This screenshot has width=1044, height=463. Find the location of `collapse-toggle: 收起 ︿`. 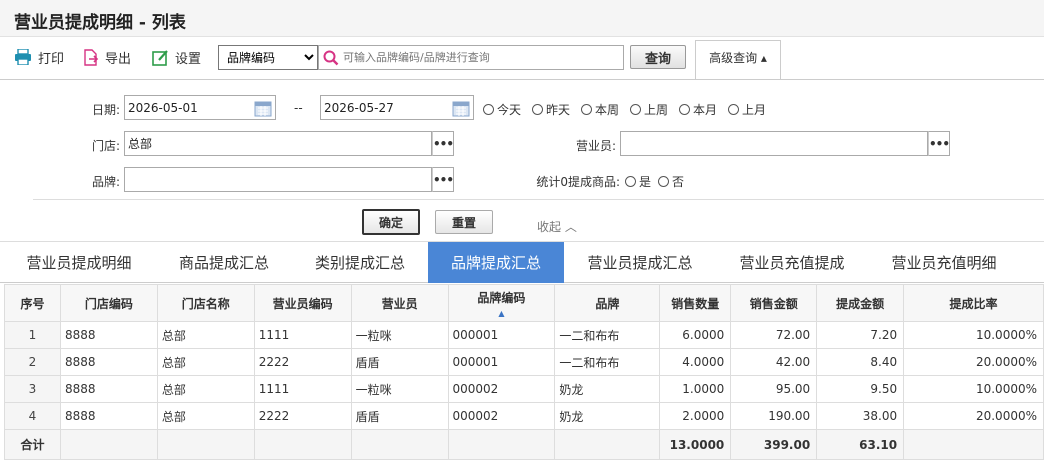

collapse-toggle: 收起 ︿ is located at coordinates (557, 226).